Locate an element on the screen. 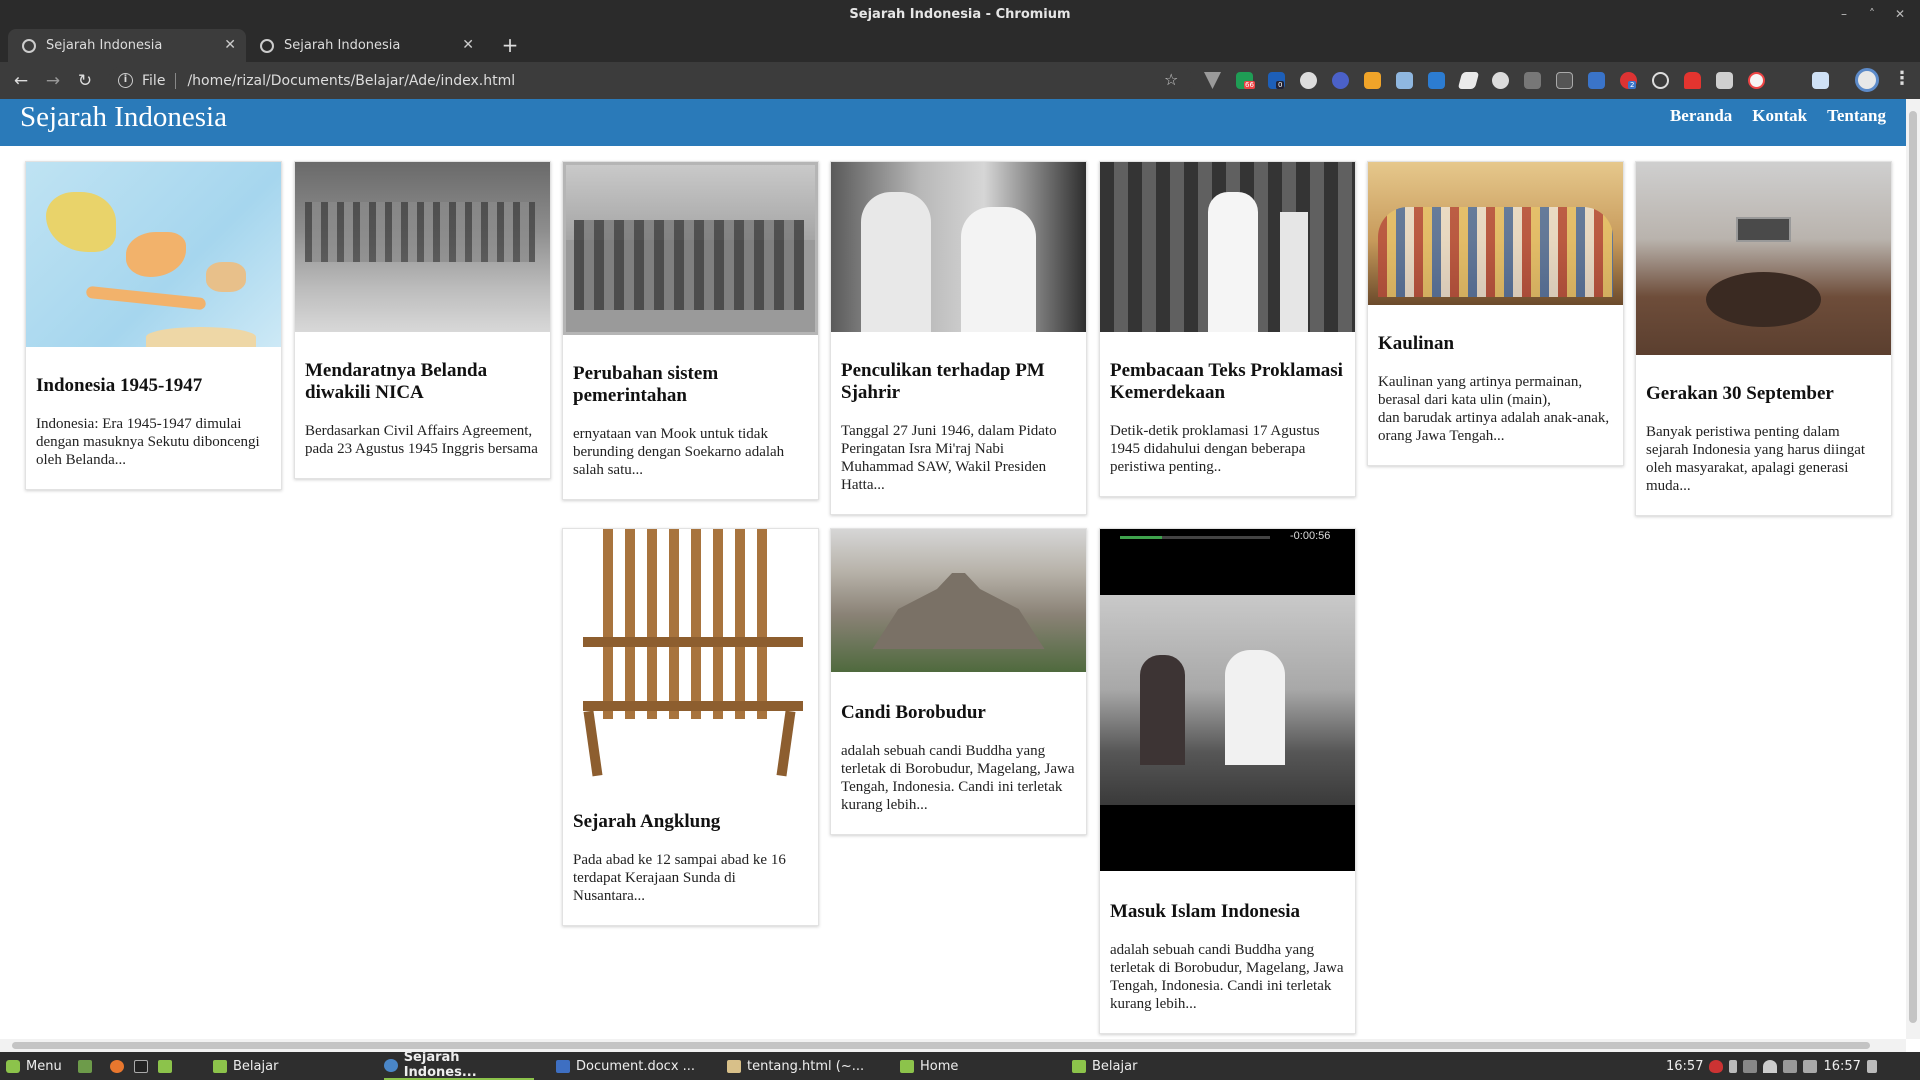  terminal-icon is located at coordinates (141, 1066).